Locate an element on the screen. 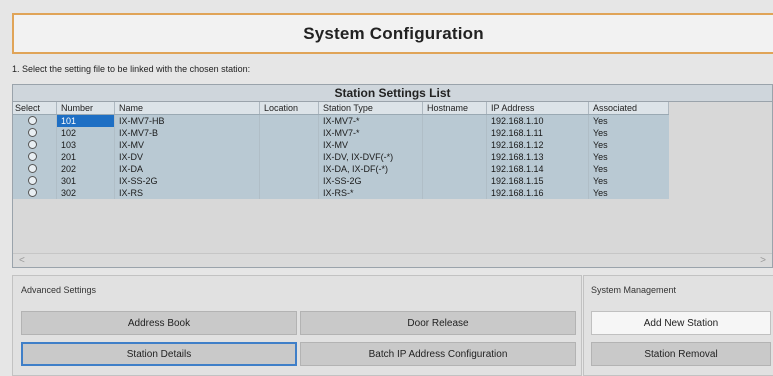 This screenshot has width=773, height=376. station-type: IX-RS-* is located at coordinates (371, 193).